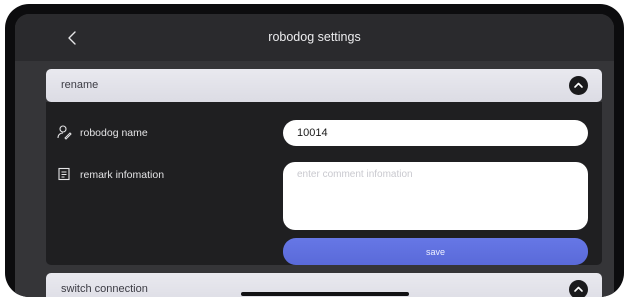 Image resolution: width=629 pixels, height=301 pixels. I want to click on page-title: robodog settings, so click(314, 37).